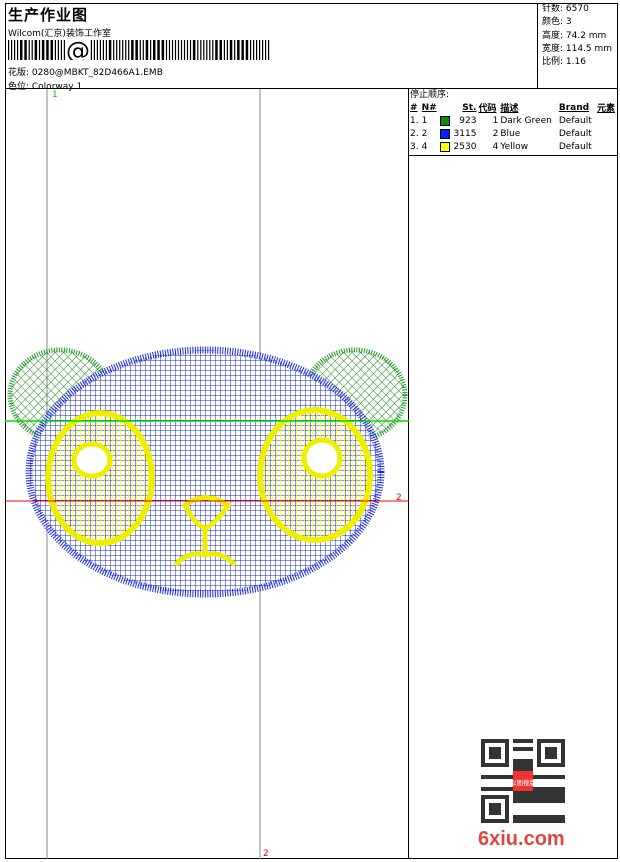  What do you see at coordinates (429, 107) in the screenshot?
I see `col-number: N#` at bounding box center [429, 107].